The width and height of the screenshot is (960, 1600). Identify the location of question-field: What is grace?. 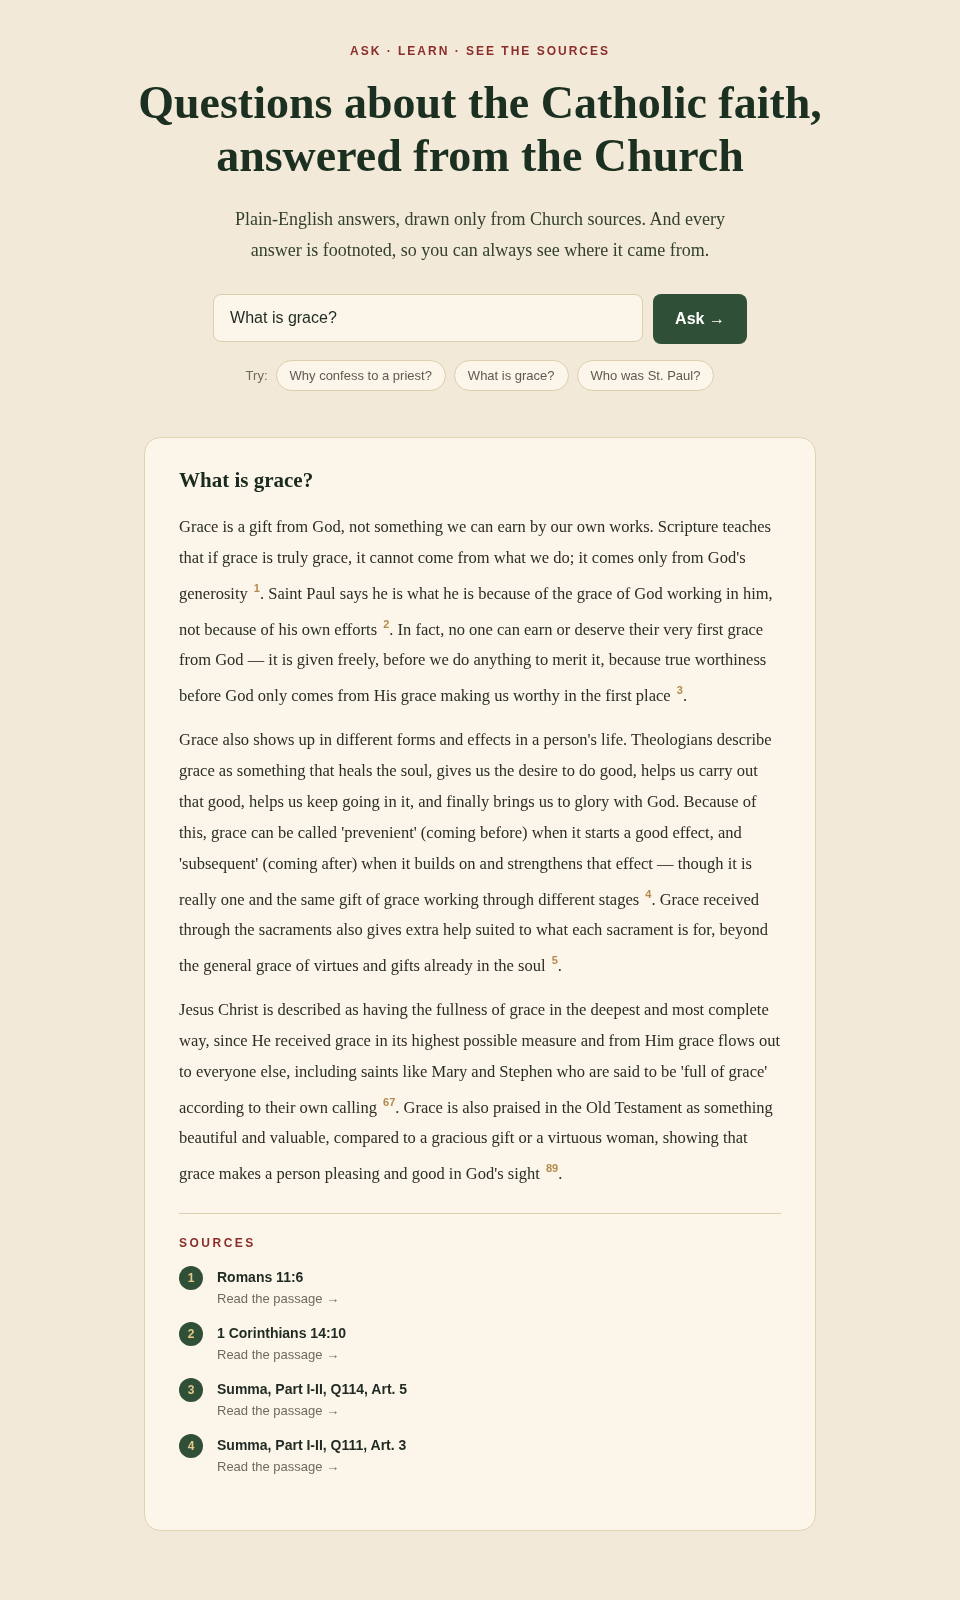
(428, 318).